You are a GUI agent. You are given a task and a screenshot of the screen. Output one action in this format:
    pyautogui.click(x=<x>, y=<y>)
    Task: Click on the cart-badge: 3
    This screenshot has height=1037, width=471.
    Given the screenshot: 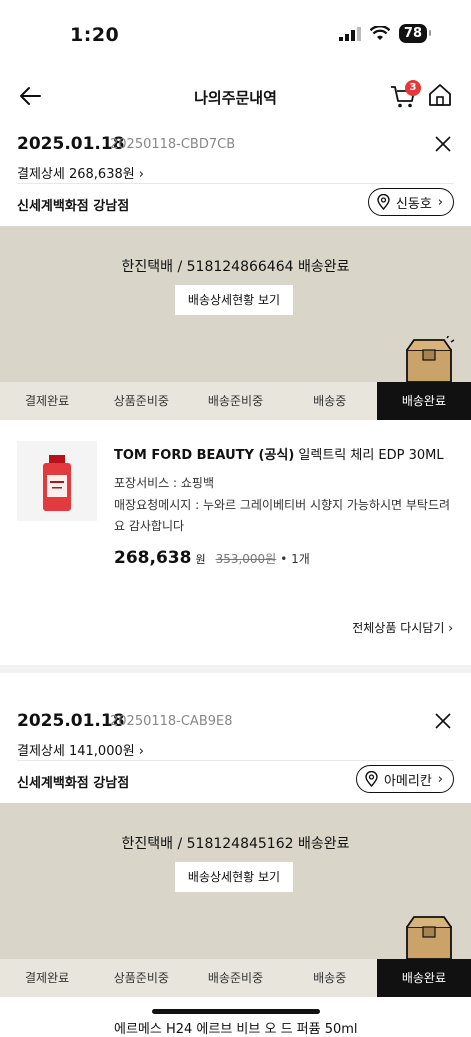 What is the action you would take?
    pyautogui.click(x=413, y=88)
    